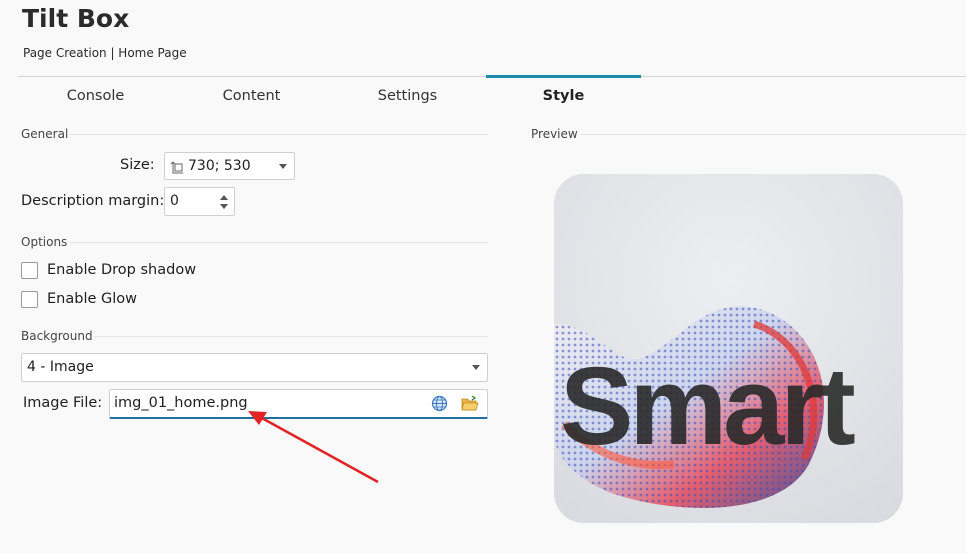  Describe the element at coordinates (45, 134) in the screenshot. I see `section-general-label: General` at that location.